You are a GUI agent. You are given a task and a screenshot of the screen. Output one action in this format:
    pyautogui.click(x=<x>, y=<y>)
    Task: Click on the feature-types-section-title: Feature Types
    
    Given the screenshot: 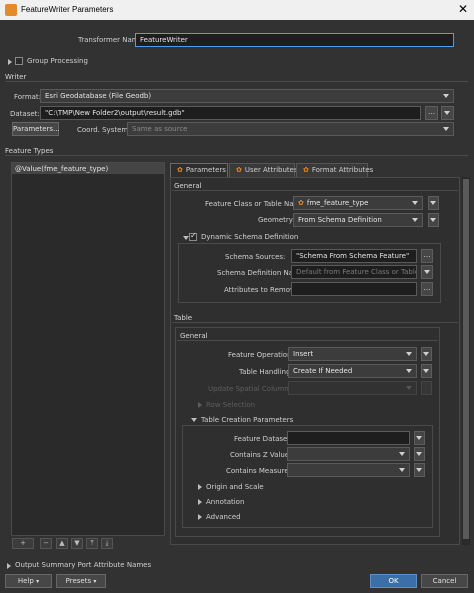 What is the action you would take?
    pyautogui.click(x=29, y=151)
    